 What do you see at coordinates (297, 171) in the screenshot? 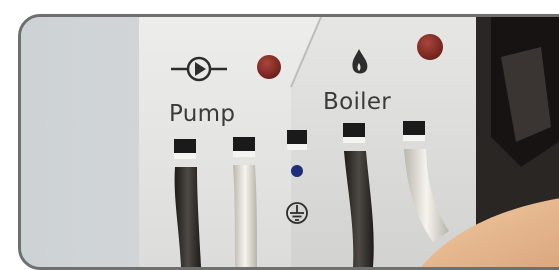
I see `ground-screw` at bounding box center [297, 171].